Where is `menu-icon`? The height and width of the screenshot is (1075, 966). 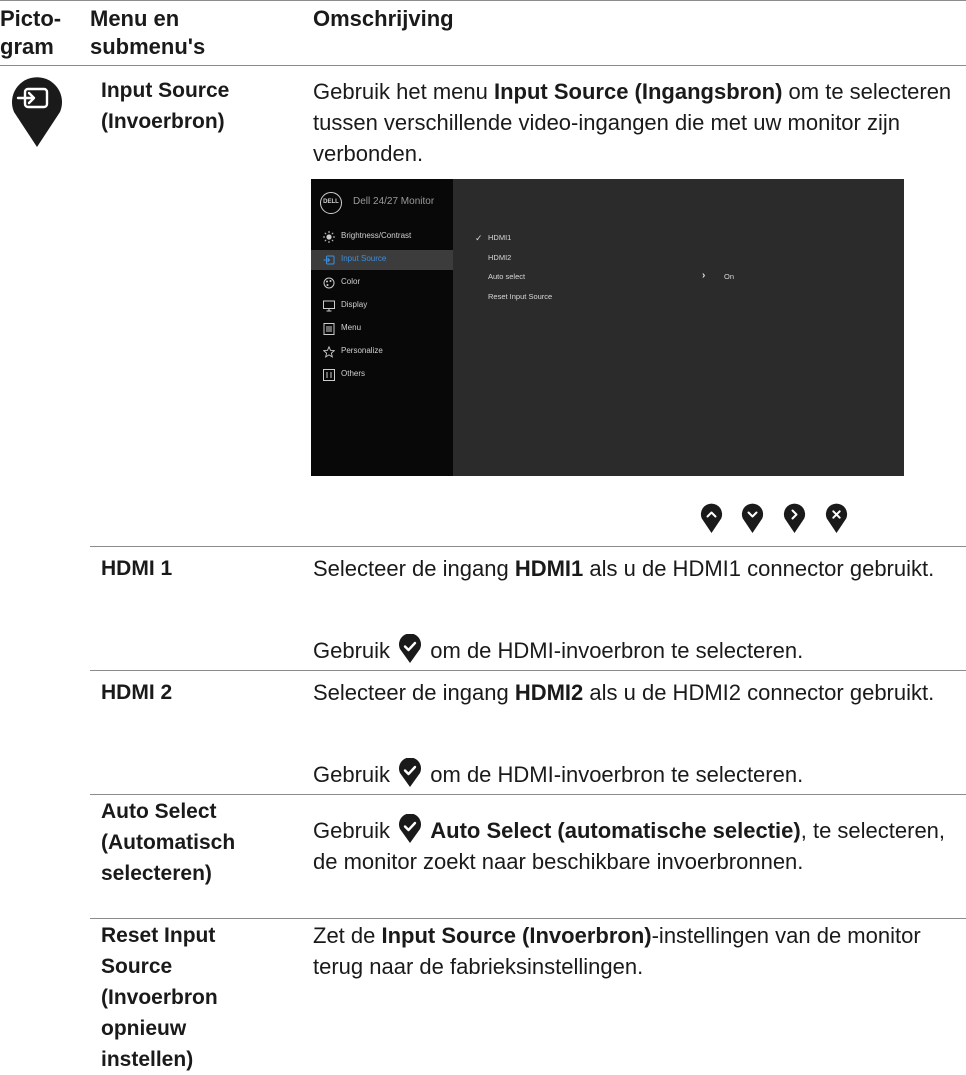 menu-icon is located at coordinates (329, 329).